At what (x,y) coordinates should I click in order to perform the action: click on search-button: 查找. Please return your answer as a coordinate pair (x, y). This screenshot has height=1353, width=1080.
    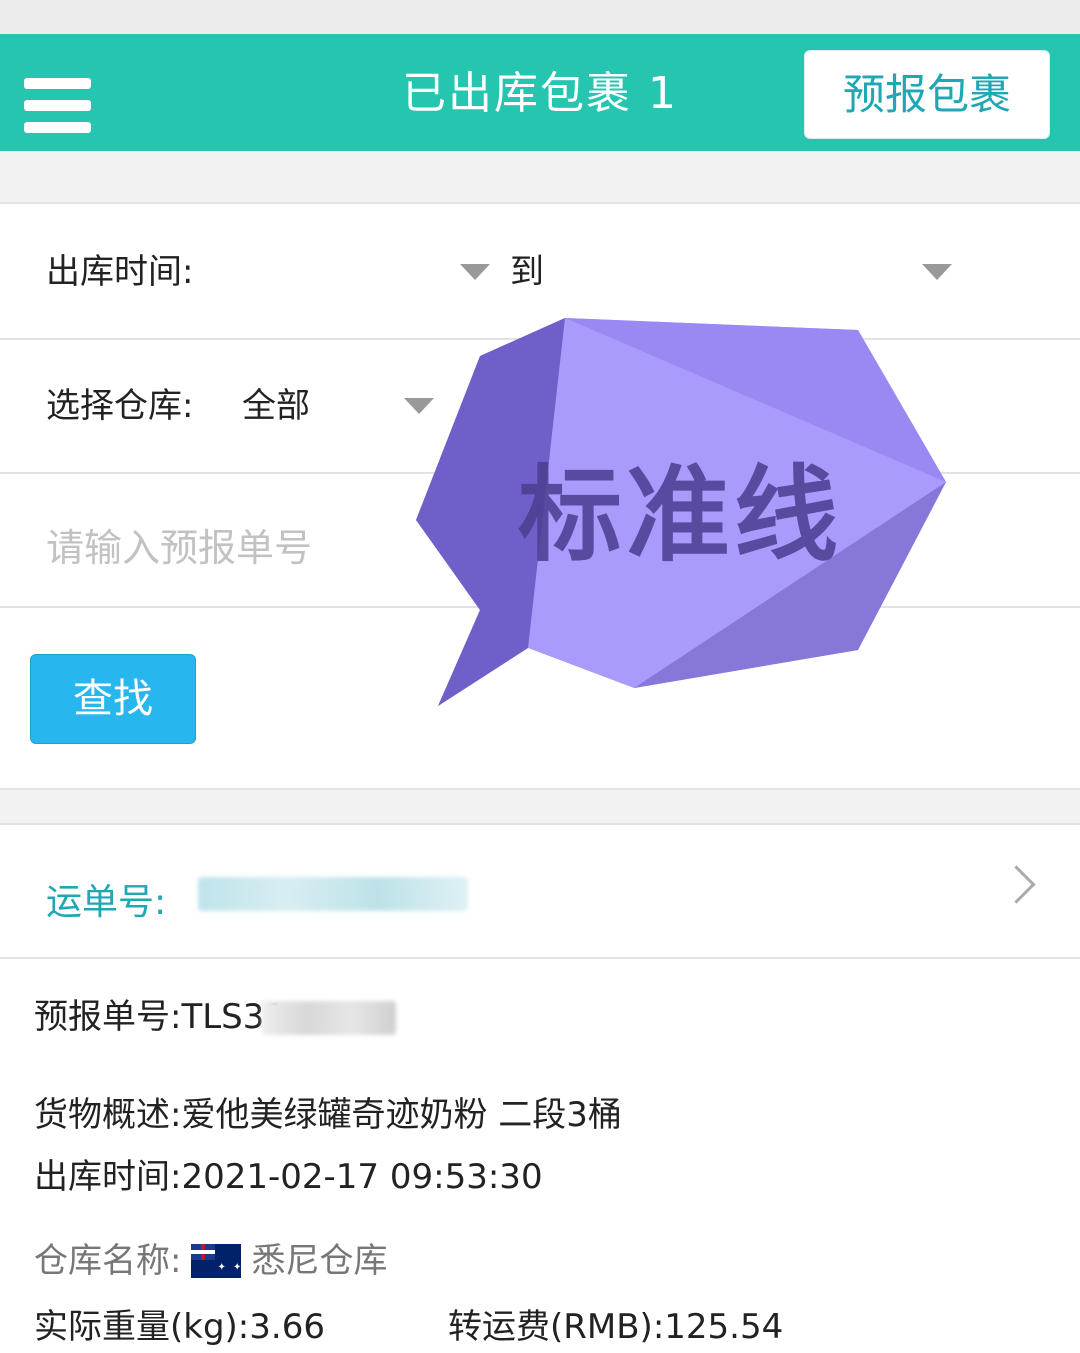
    Looking at the image, I should click on (113, 699).